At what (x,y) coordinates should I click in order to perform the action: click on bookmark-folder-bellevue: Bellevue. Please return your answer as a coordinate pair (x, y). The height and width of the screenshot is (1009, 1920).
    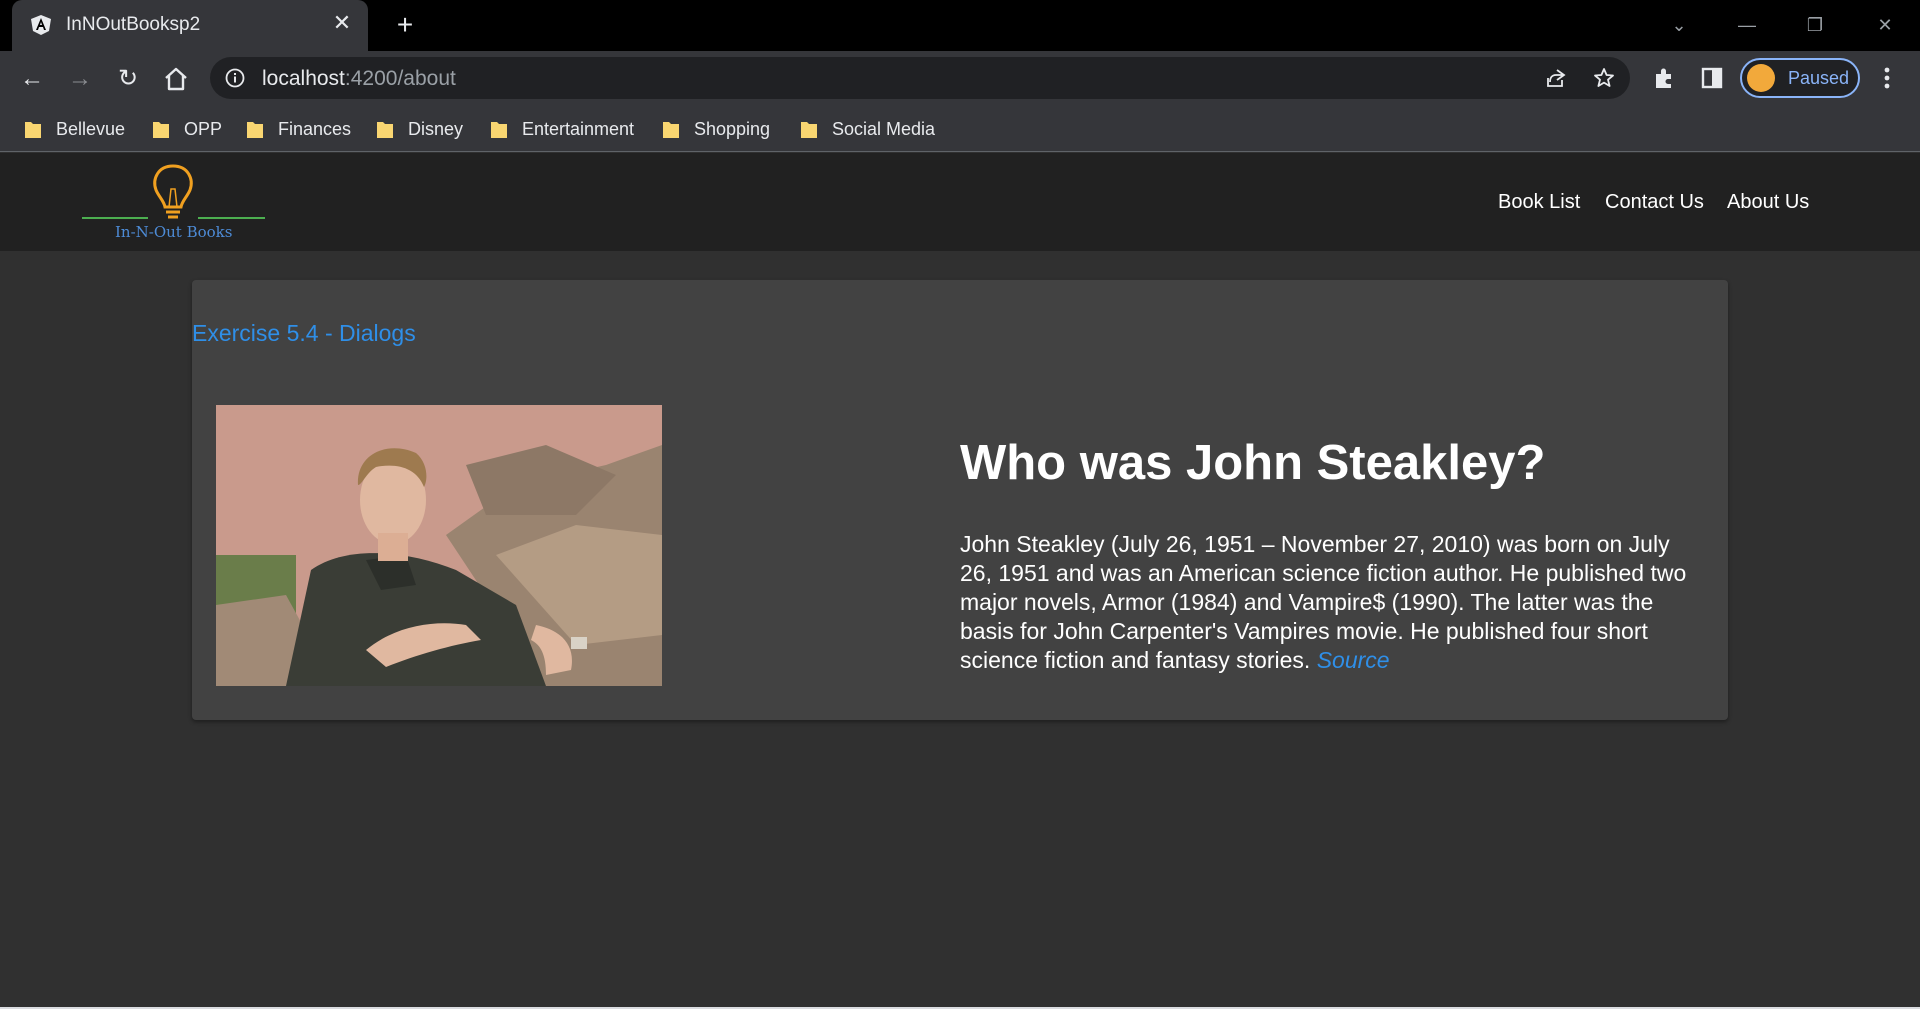
    Looking at the image, I should click on (74, 129).